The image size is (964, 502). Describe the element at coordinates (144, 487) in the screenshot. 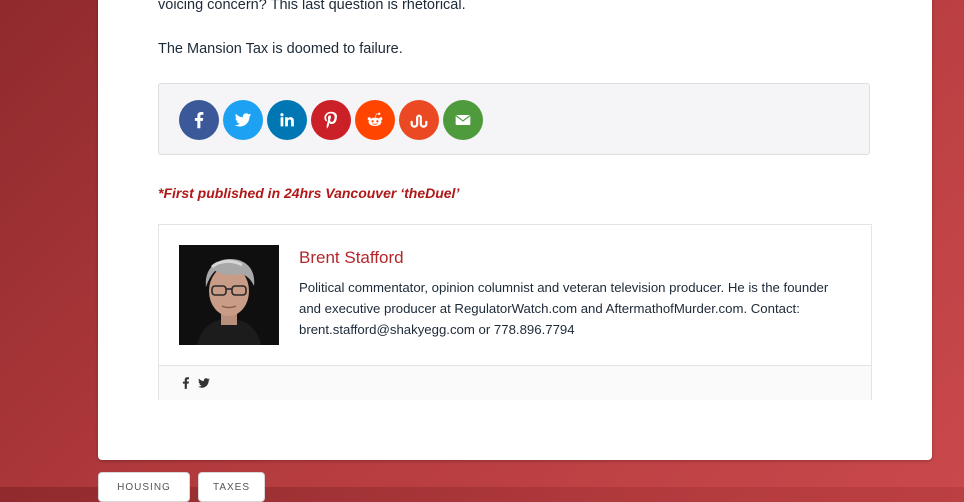

I see `tag-button-housing: HOUSING` at that location.